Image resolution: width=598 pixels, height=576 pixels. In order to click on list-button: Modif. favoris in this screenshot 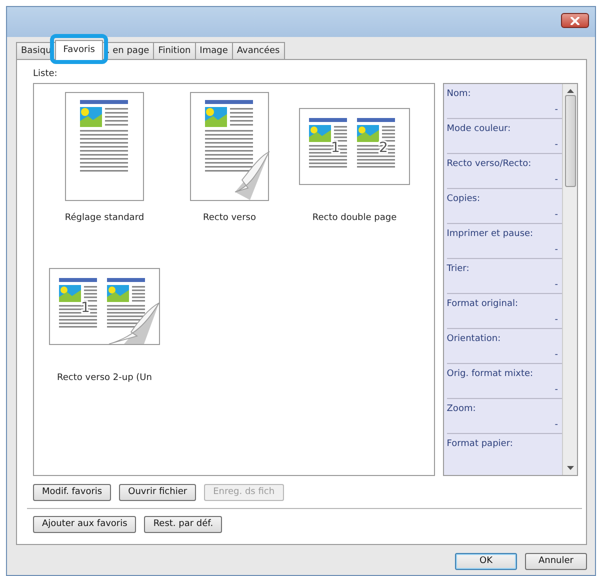, I will do `click(72, 492)`.